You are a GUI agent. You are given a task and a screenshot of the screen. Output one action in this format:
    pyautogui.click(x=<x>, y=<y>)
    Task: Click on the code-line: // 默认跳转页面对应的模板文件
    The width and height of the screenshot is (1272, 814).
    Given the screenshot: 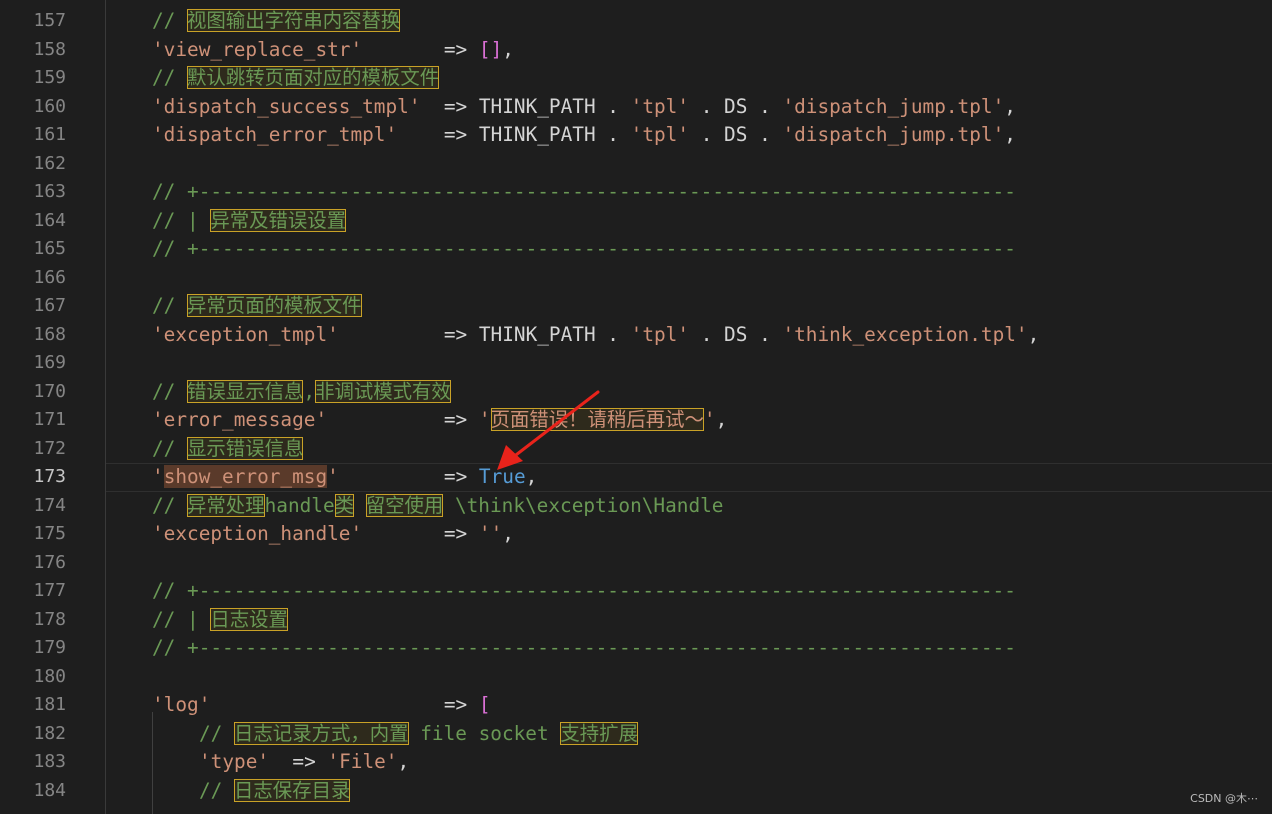 What is the action you would take?
    pyautogui.click(x=689, y=78)
    